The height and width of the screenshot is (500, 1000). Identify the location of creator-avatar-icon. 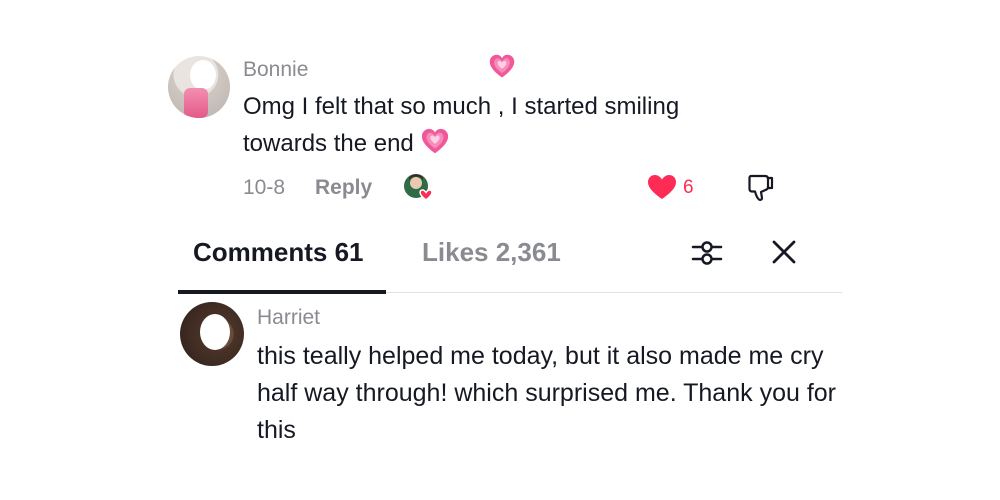
(418, 187).